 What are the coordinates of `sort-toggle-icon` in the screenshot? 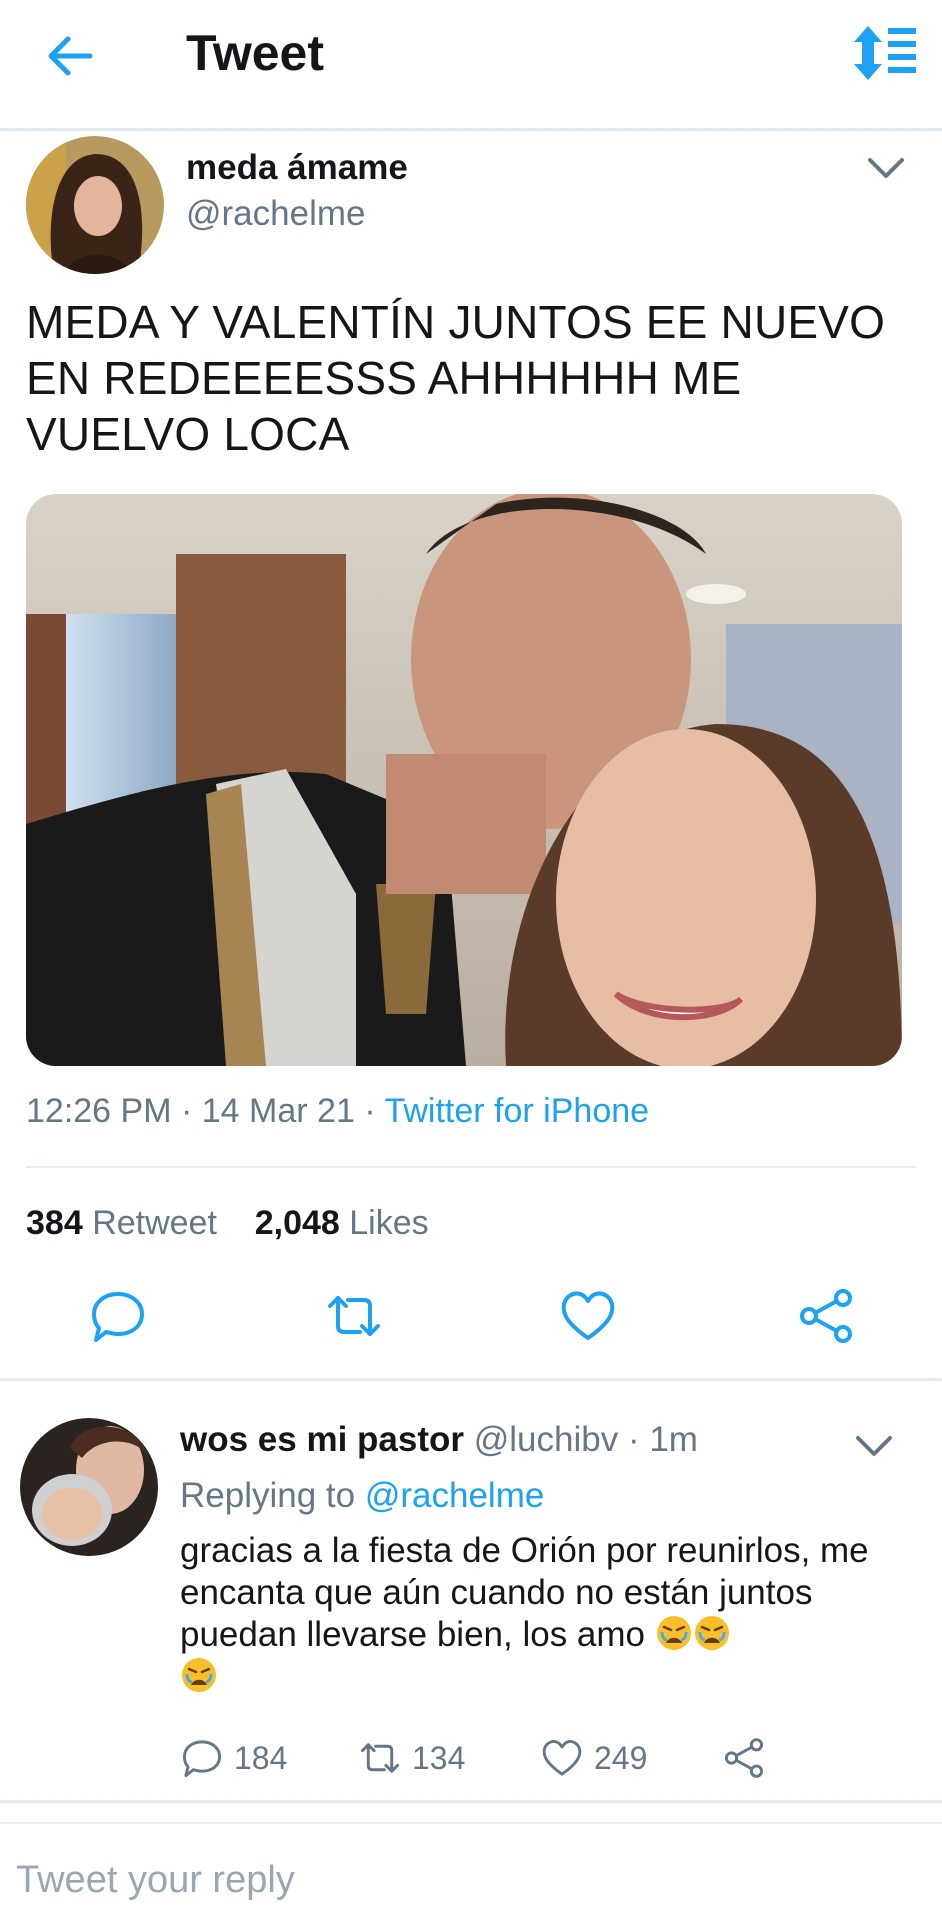 It's located at (885, 53).